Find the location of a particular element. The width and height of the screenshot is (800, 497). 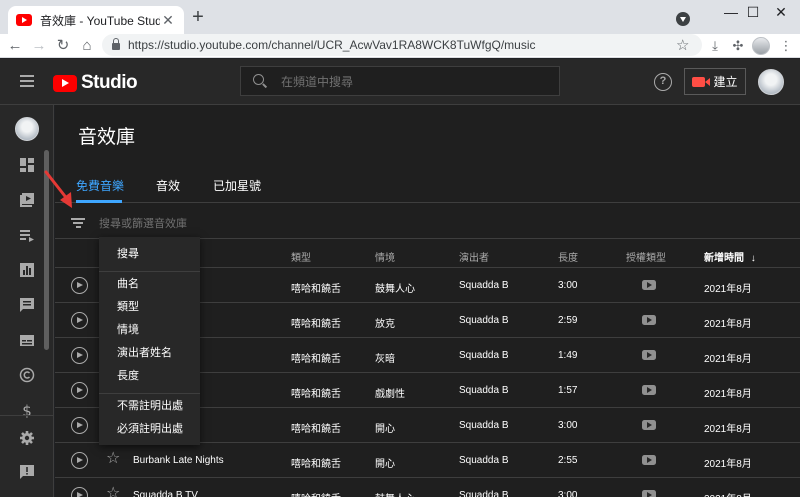

forward-arrow-icon: → is located at coordinates (39, 46).